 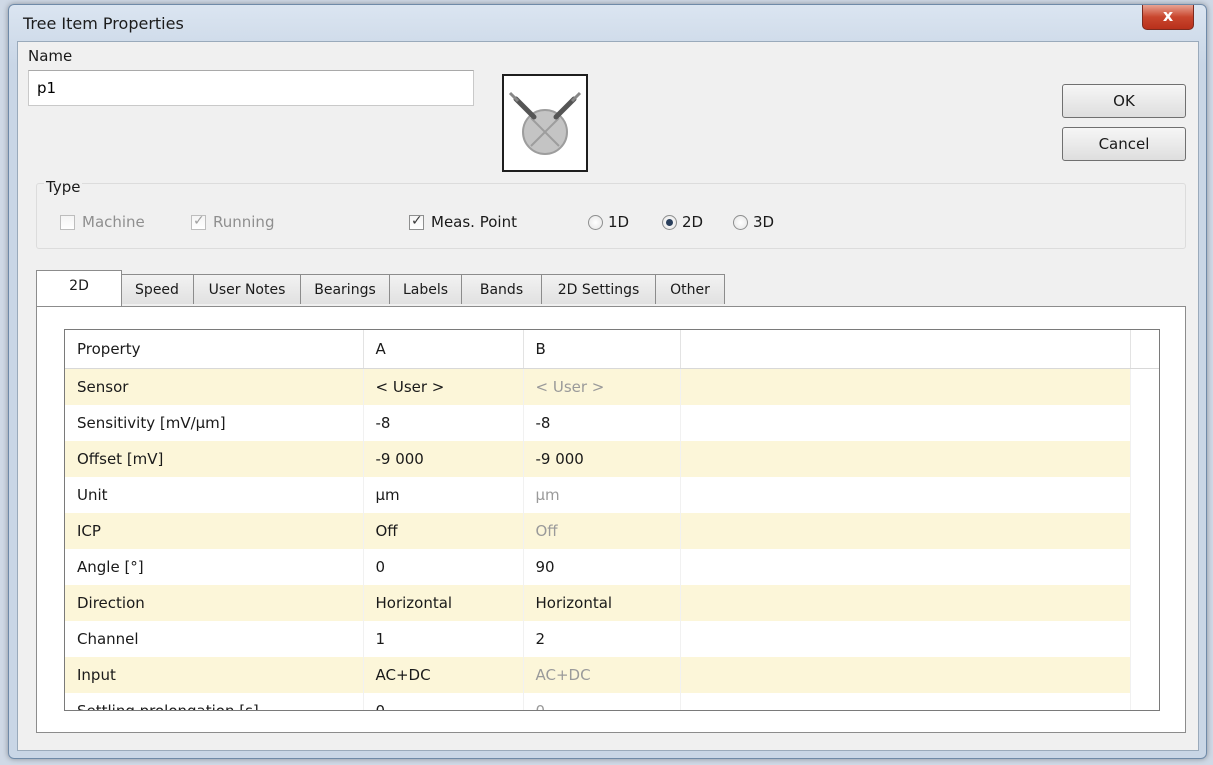 I want to click on close-button: x, so click(x=1168, y=17).